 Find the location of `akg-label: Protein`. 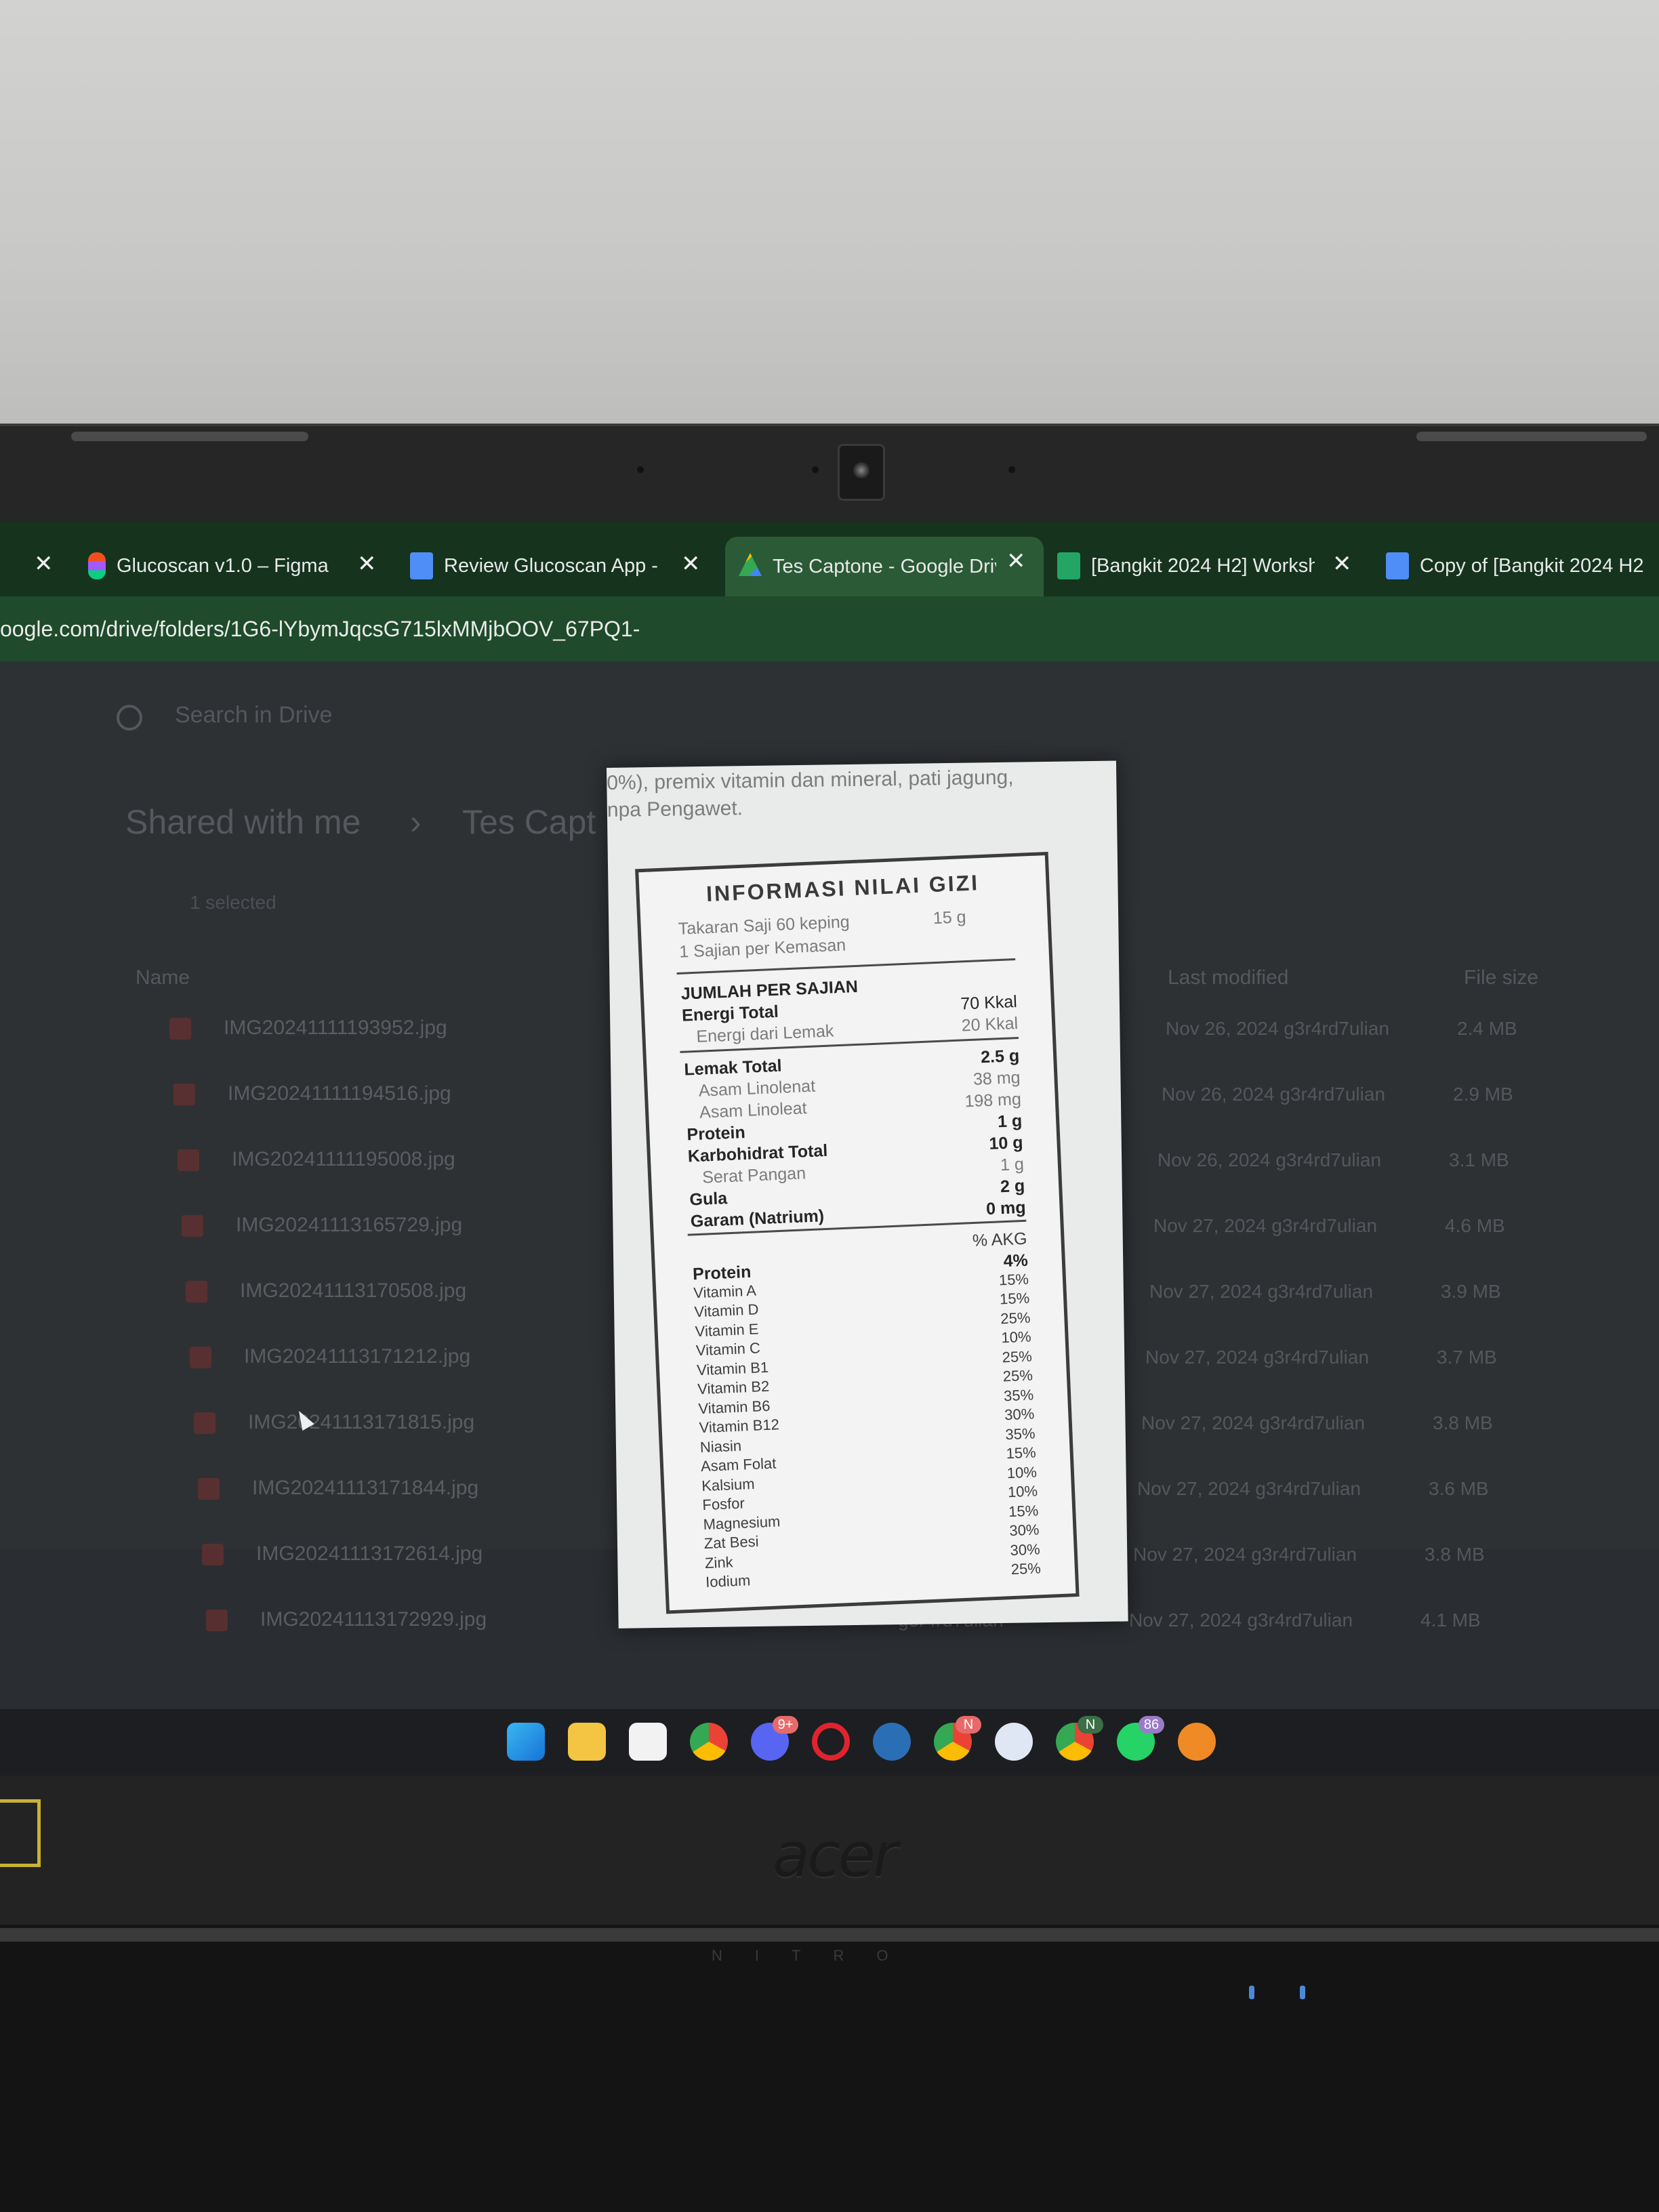

akg-label: Protein is located at coordinates (722, 1273).